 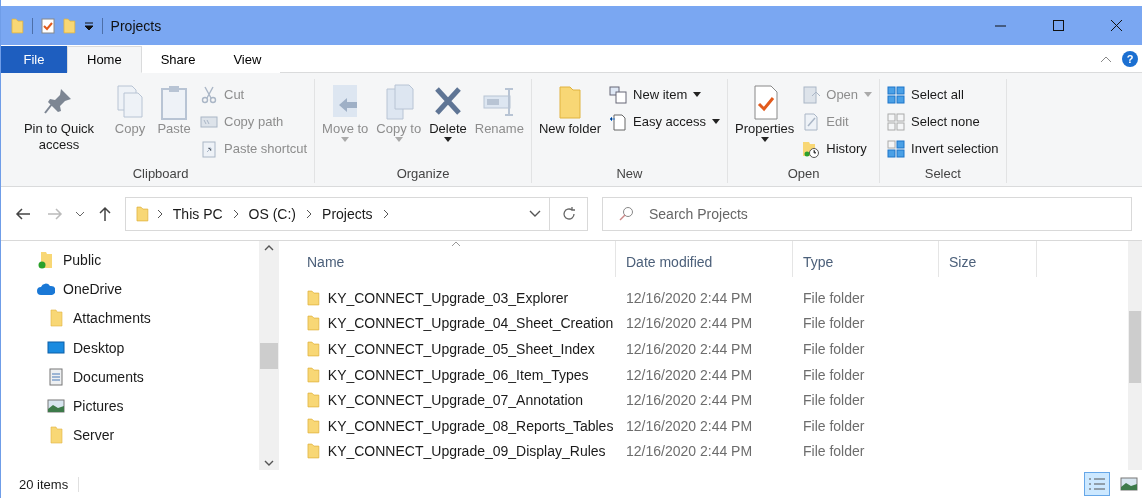 What do you see at coordinates (1059, 25) in the screenshot?
I see `maximize-icon` at bounding box center [1059, 25].